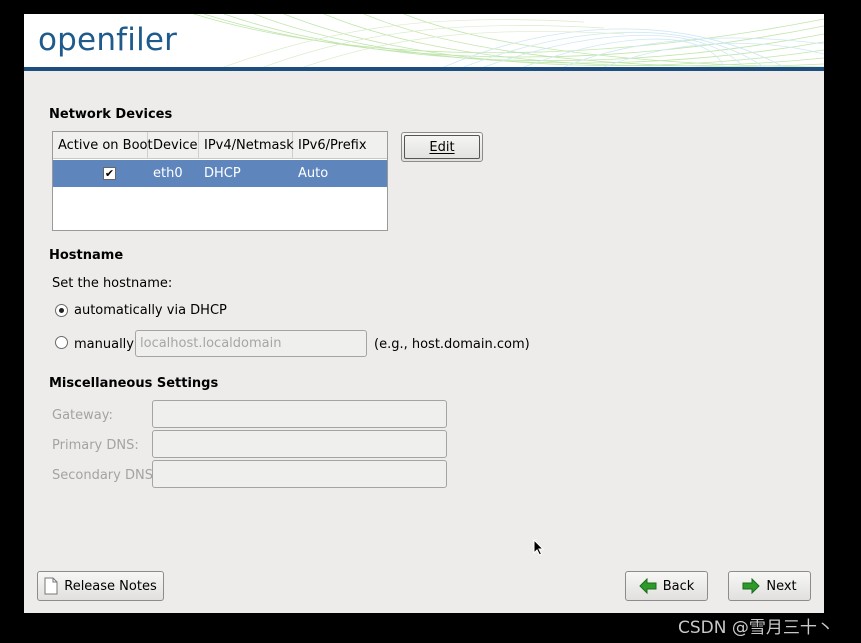 Image resolution: width=861 pixels, height=643 pixels. I want to click on radio-selected-dot, so click(61, 310).